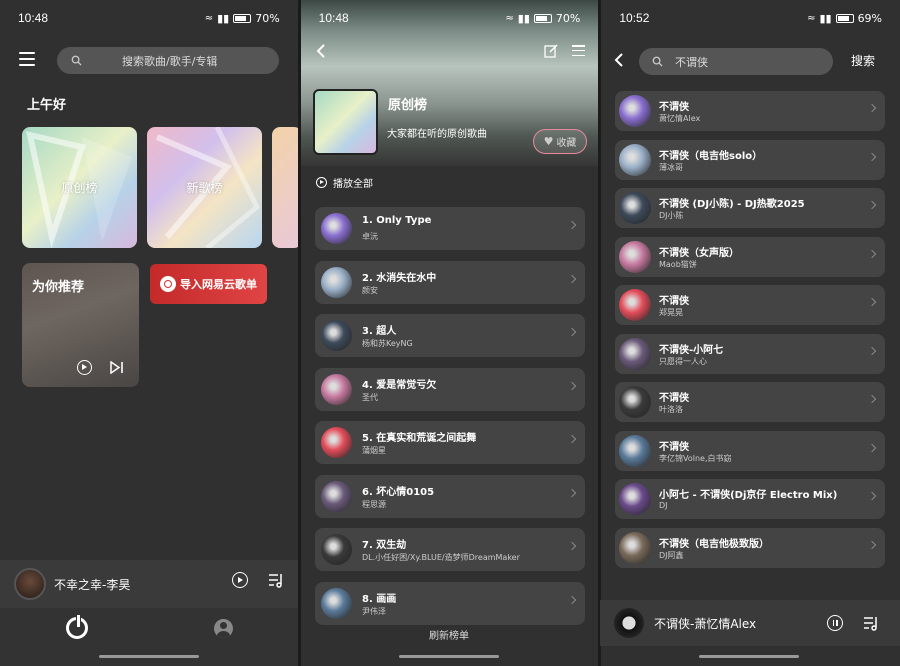 This screenshot has width=900, height=666. What do you see at coordinates (750, 450) in the screenshot?
I see `list-item: 不谓侠 李亿锦Volne,白书窈` at bounding box center [750, 450].